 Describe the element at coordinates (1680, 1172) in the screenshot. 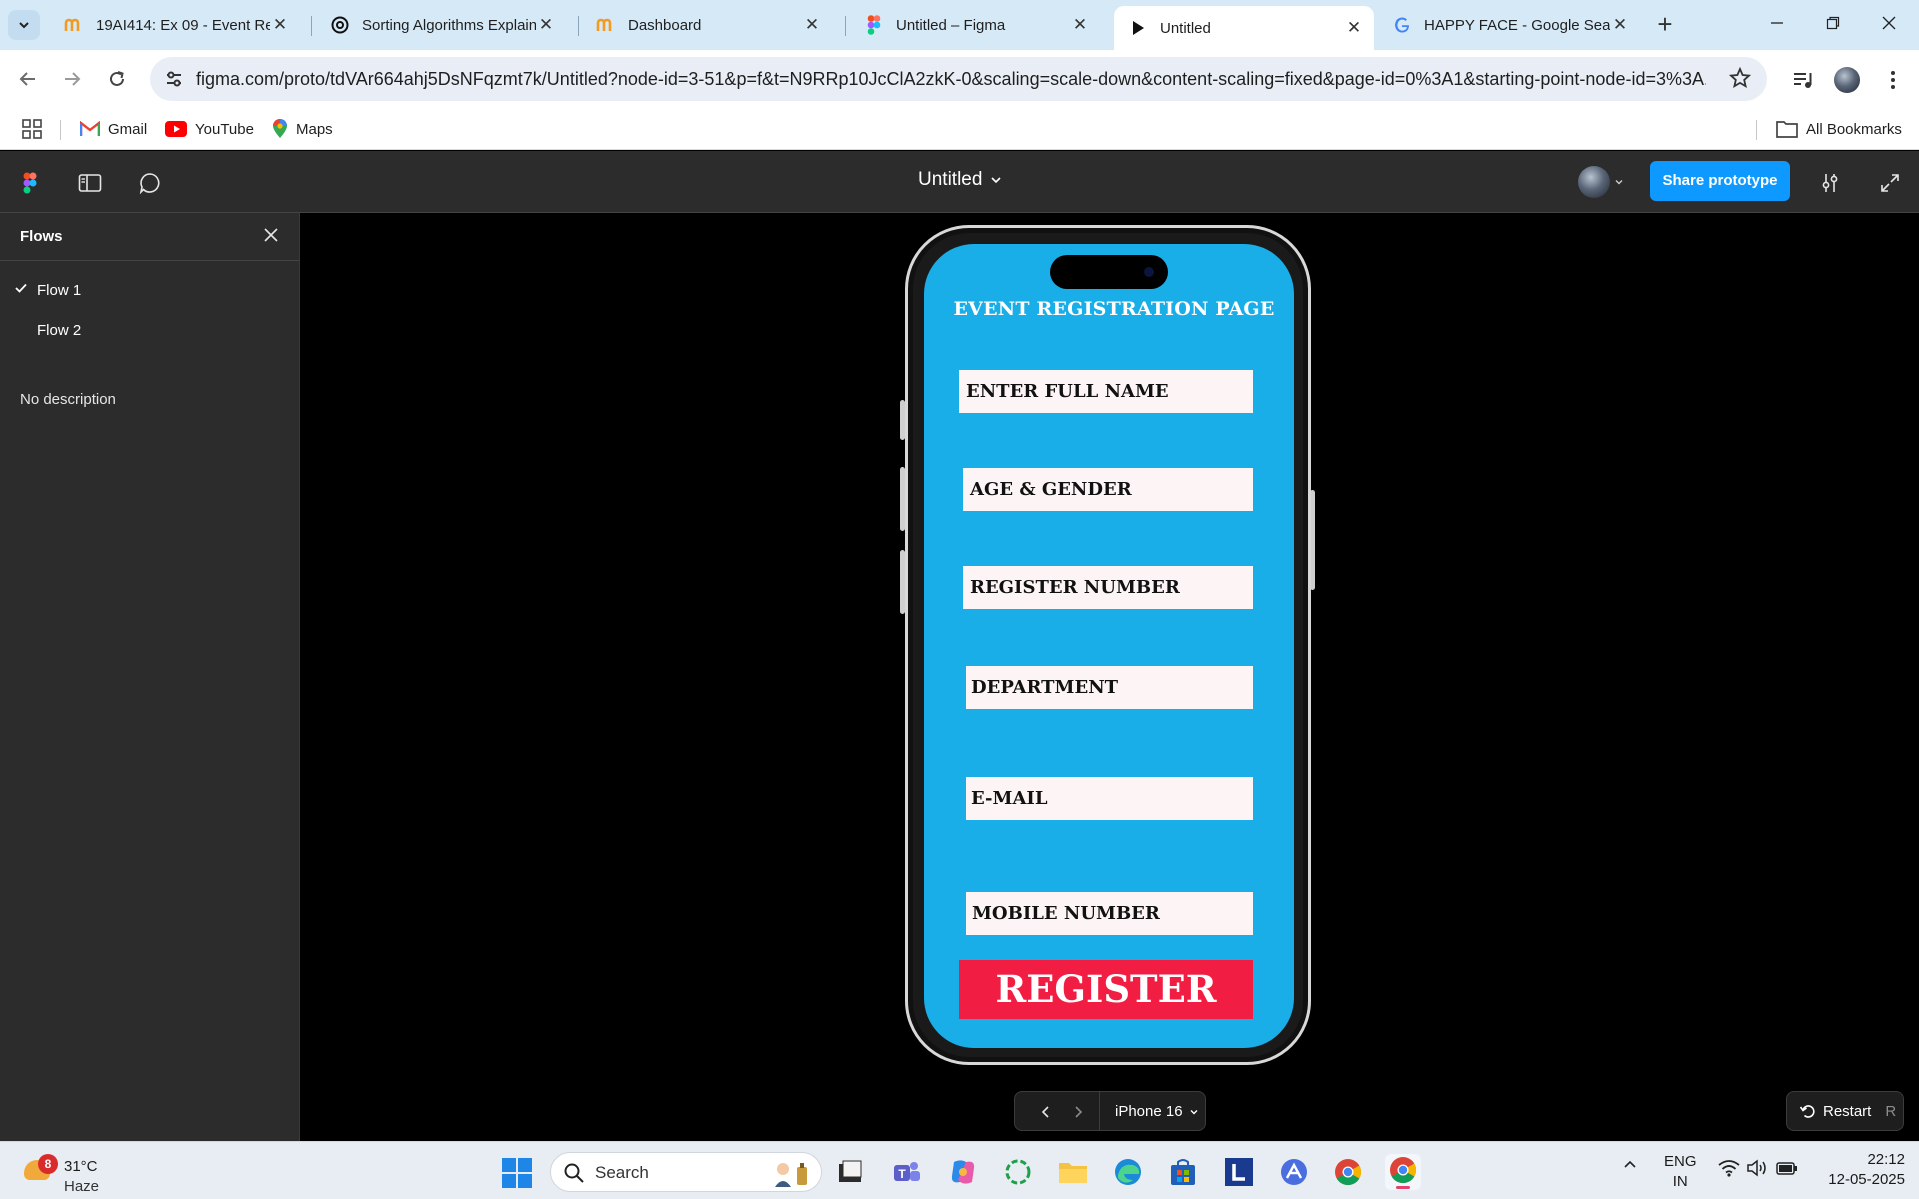

I see `input-language-button: ENG IN` at that location.